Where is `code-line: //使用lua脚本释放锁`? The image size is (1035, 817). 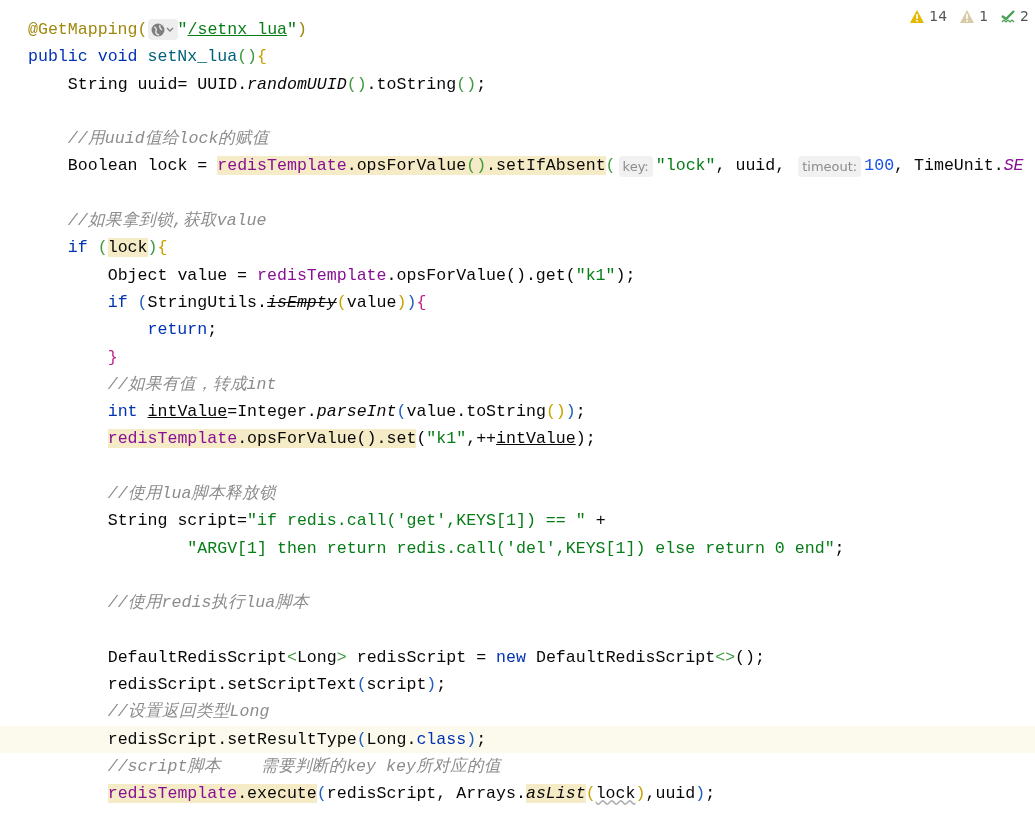
code-line: //使用lua脚本释放锁 is located at coordinates (191, 494).